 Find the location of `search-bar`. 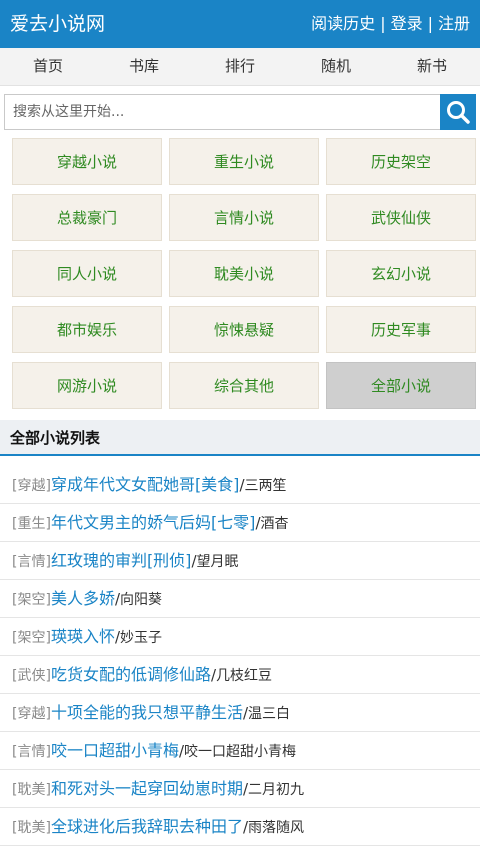

search-bar is located at coordinates (240, 112).